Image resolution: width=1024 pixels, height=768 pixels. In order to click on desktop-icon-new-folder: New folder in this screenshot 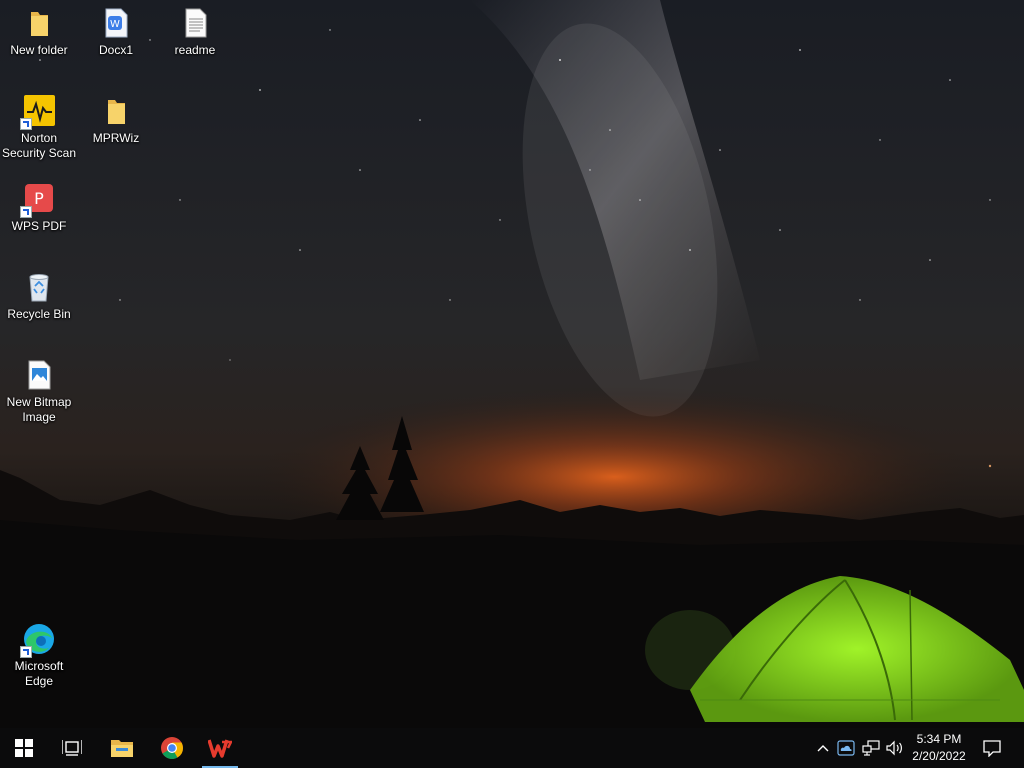, I will do `click(39, 32)`.